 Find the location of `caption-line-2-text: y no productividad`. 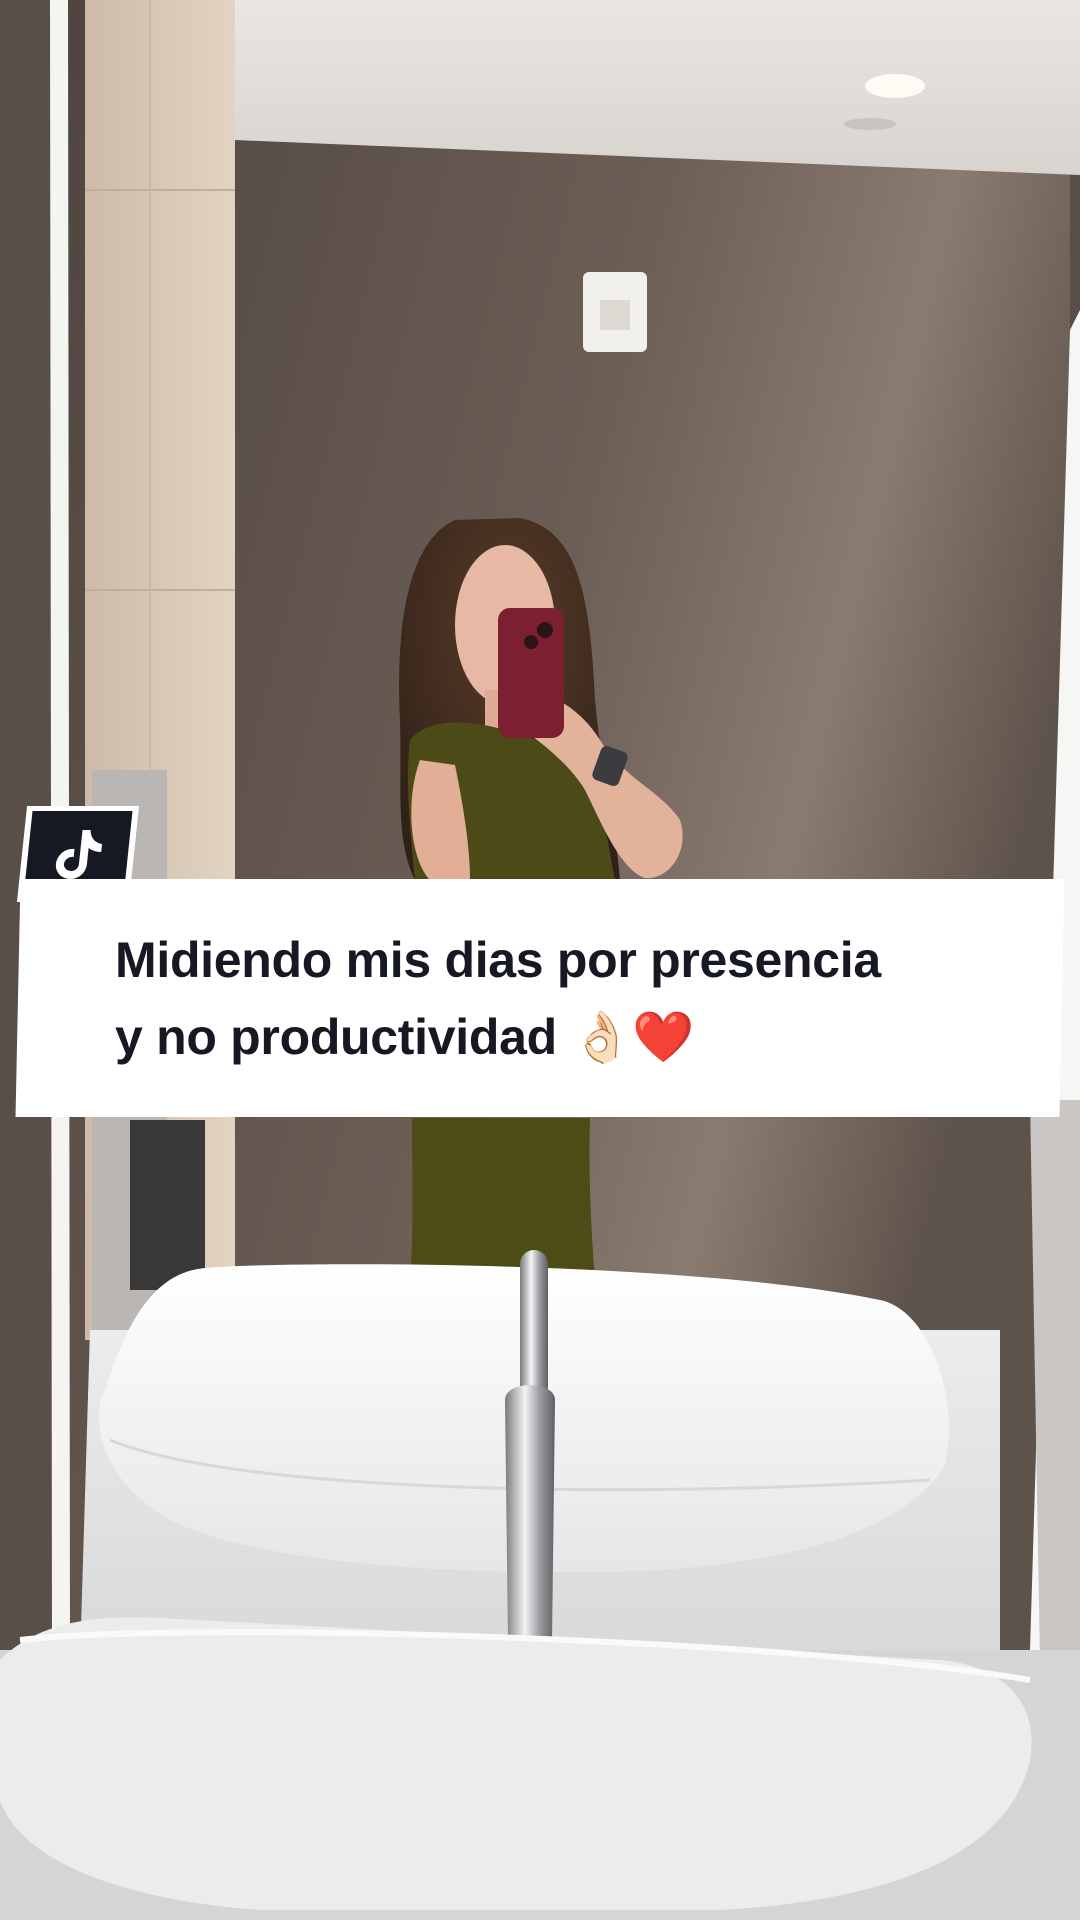

caption-line-2-text: y no productividad is located at coordinates (336, 1037).